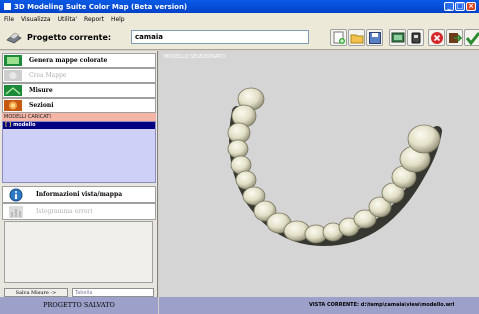  What do you see at coordinates (13, 105) in the screenshot?
I see `section-icon` at bounding box center [13, 105].